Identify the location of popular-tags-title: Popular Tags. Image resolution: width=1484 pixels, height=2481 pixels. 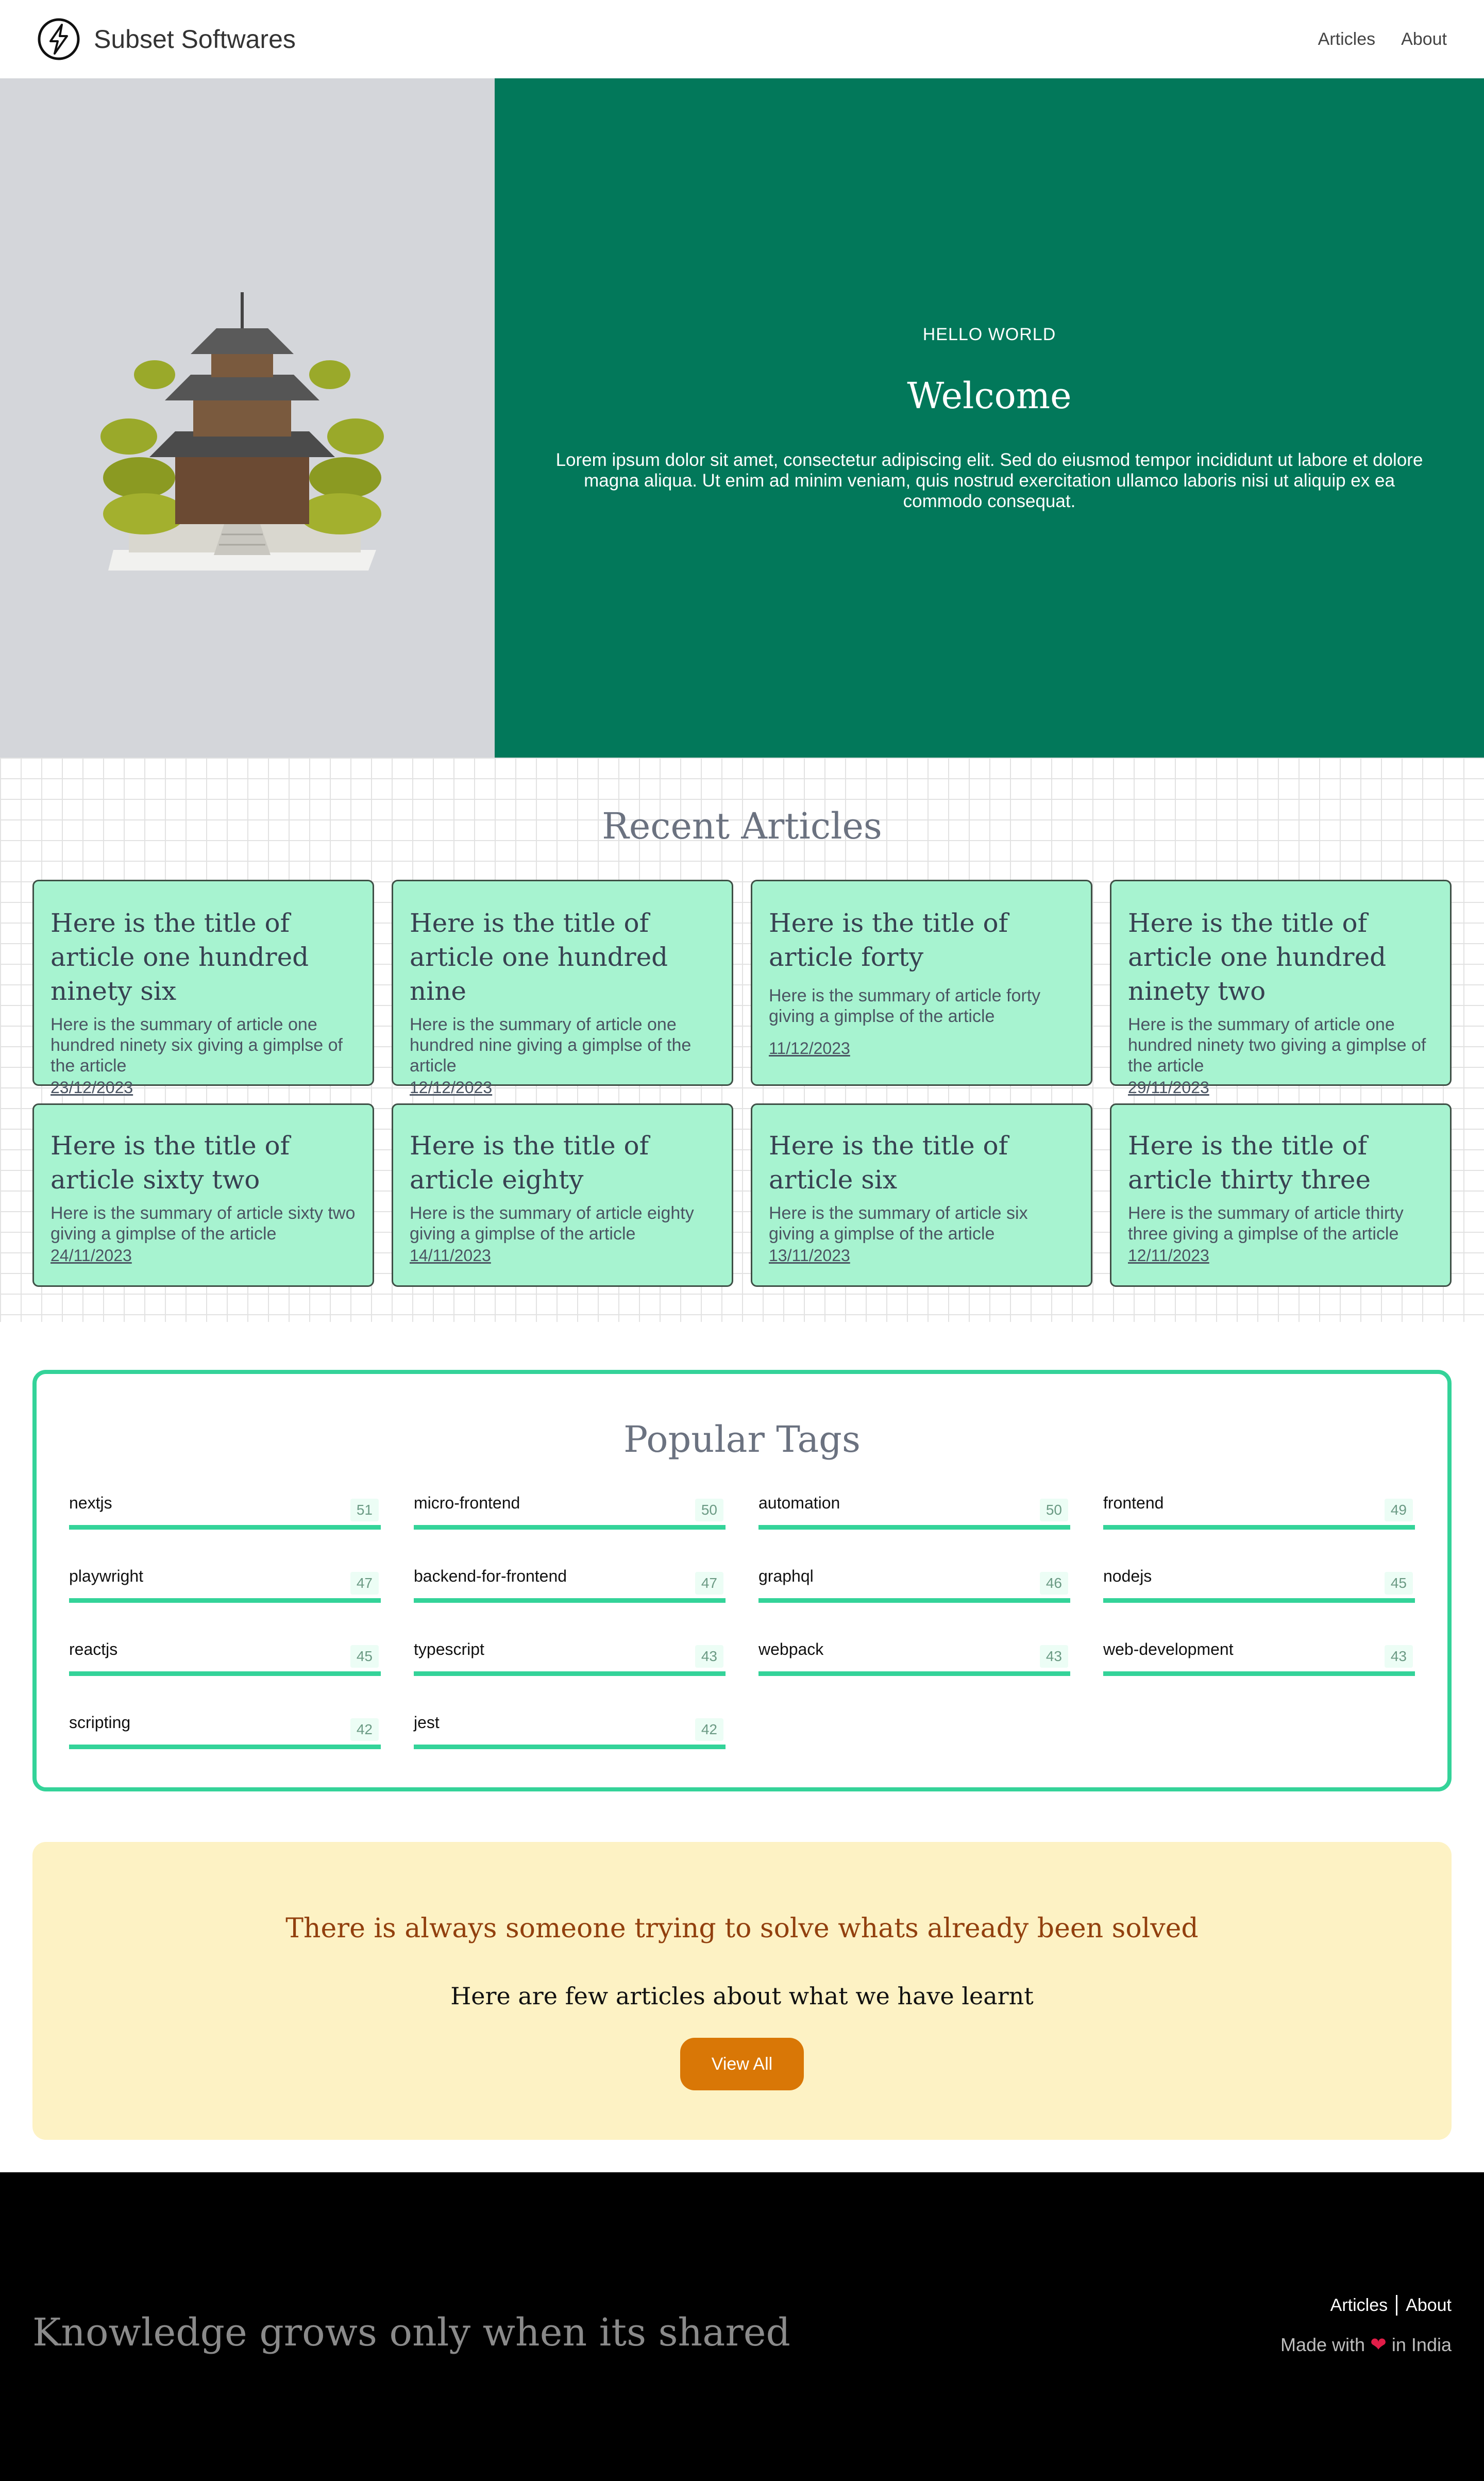
(742, 1440).